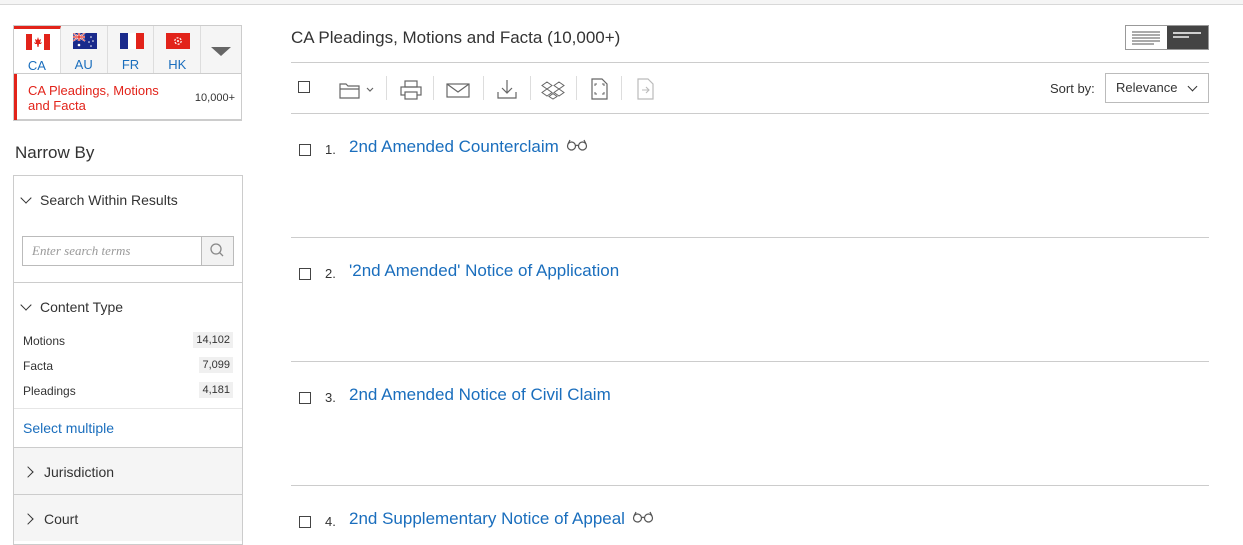  Describe the element at coordinates (128, 518) in the screenshot. I see `court-facet: Court` at that location.